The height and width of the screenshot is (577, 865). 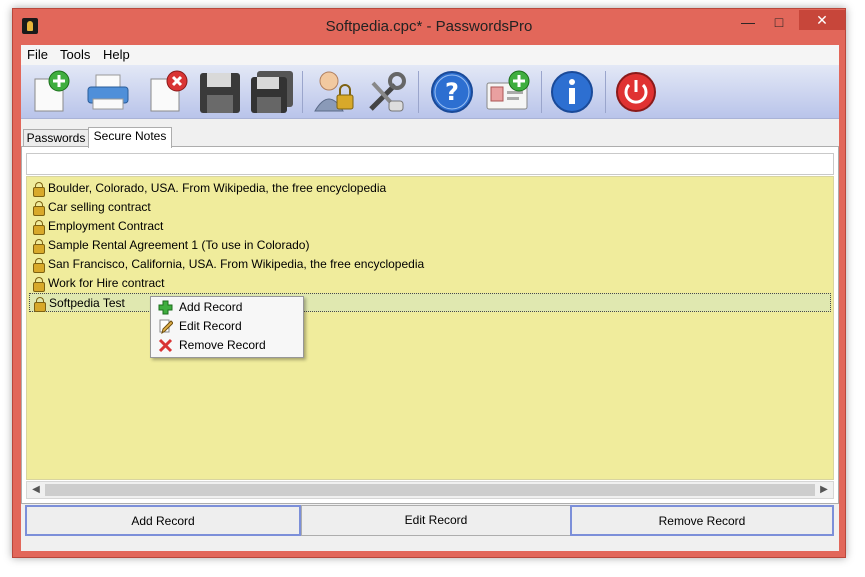 I want to click on title-bar: Softpedia.cpc* - PasswordsPro — □ ✕, so click(x=429, y=27).